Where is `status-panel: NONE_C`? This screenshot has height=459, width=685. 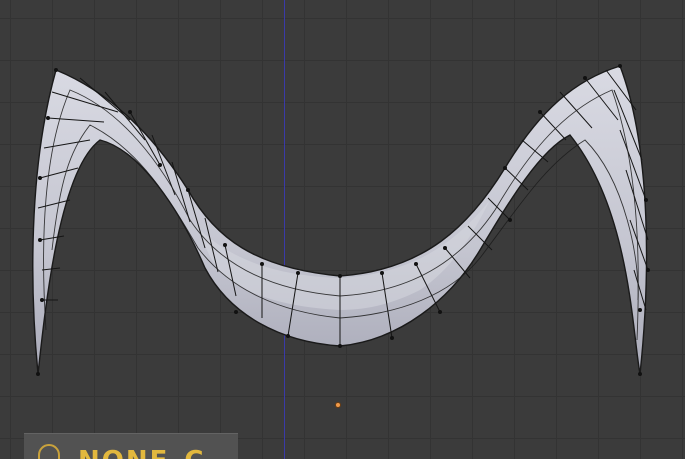
status-panel: NONE_C is located at coordinates (131, 446).